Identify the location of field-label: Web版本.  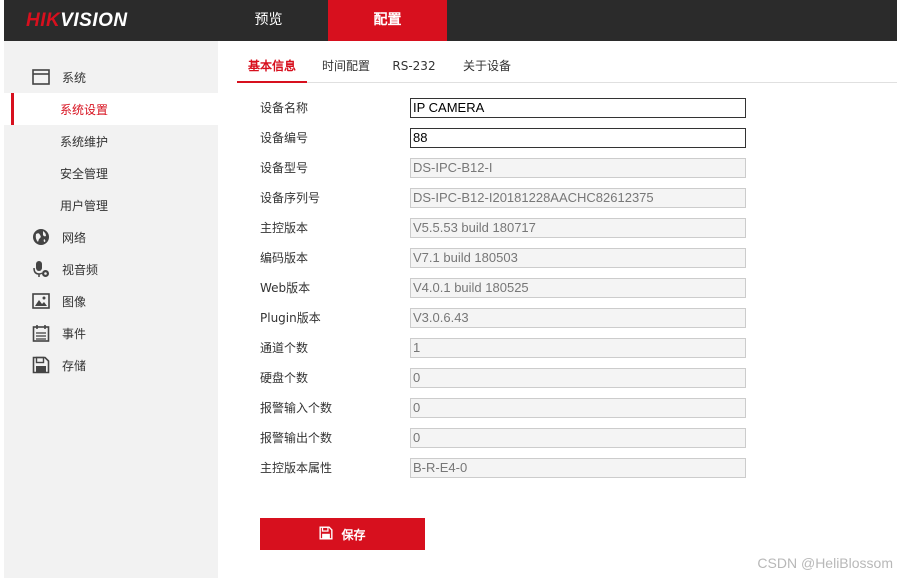
(285, 288).